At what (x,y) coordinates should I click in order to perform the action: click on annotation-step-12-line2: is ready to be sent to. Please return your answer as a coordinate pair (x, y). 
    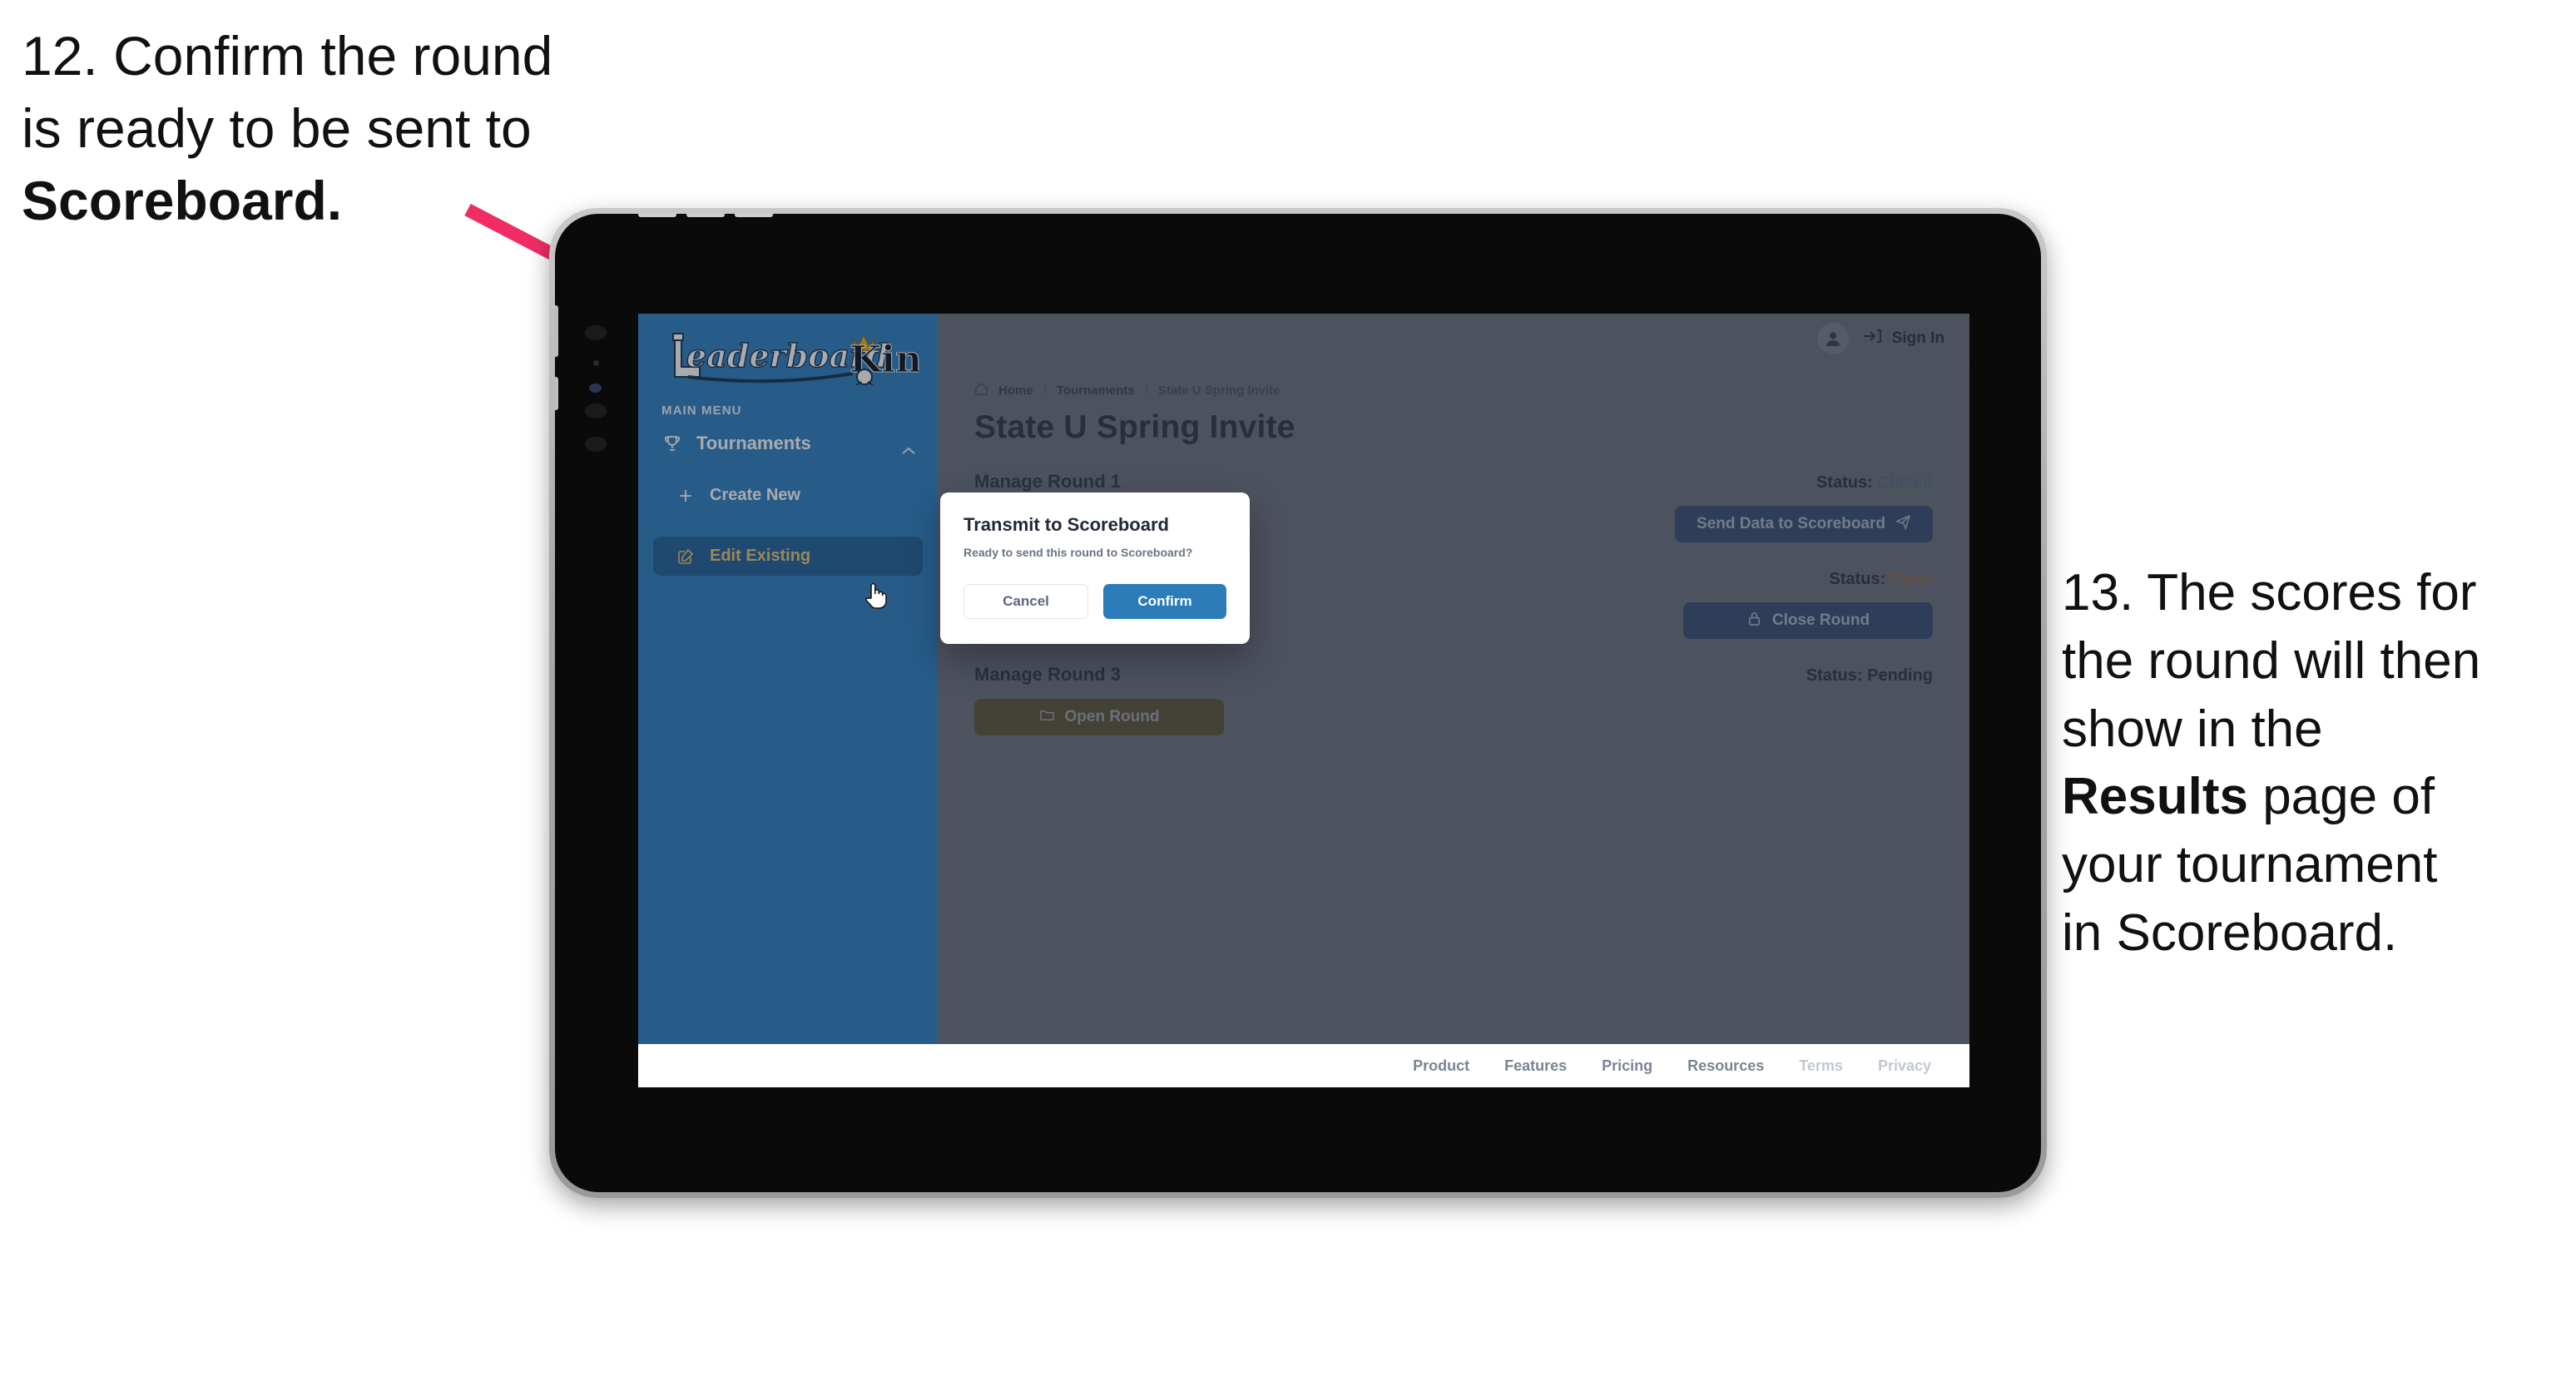
    Looking at the image, I should click on (277, 128).